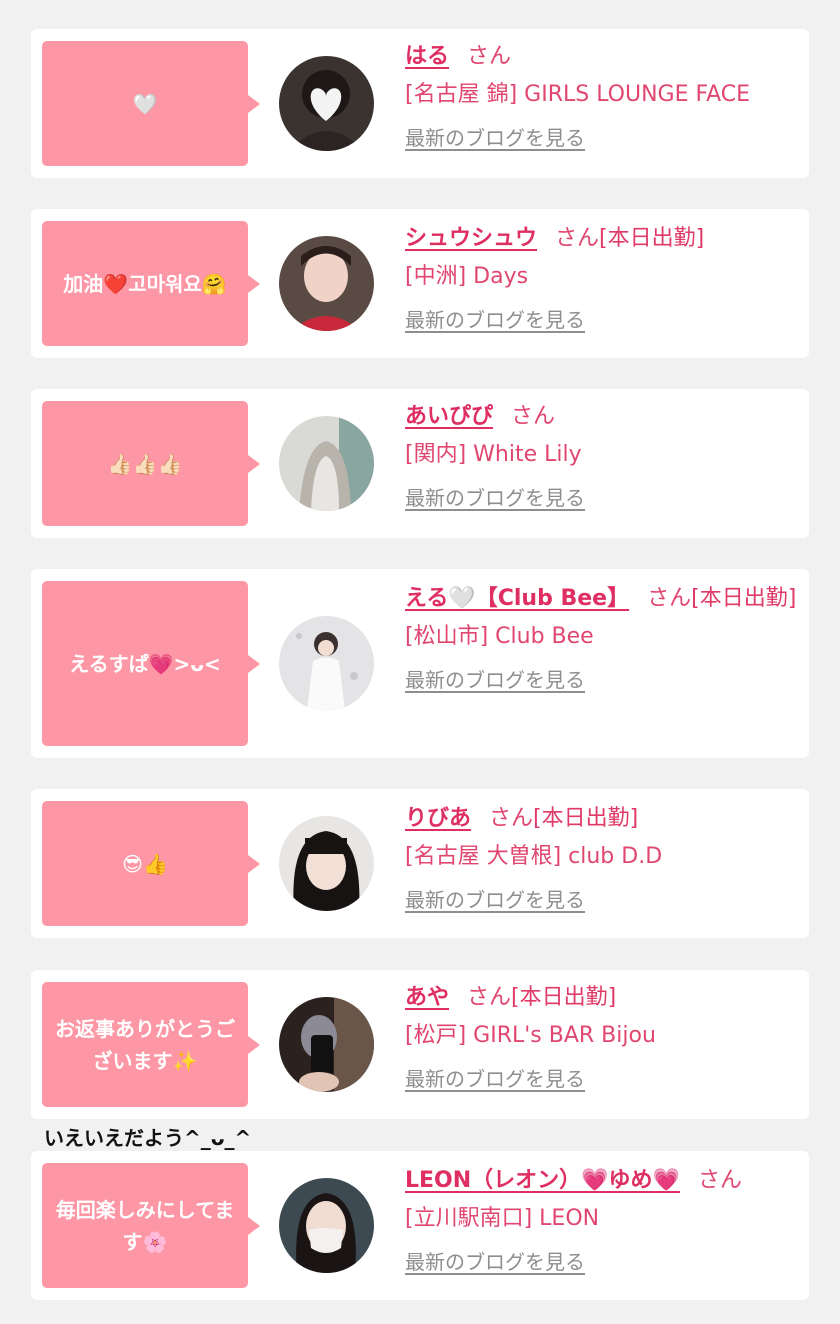  What do you see at coordinates (427, 997) in the screenshot?
I see `girl-name-link: あや` at bounding box center [427, 997].